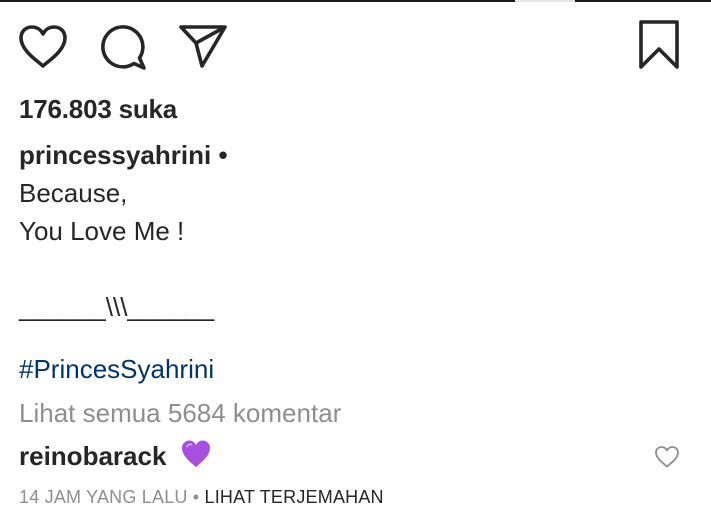 Image resolution: width=711 pixels, height=525 pixels. Describe the element at coordinates (73, 193) in the screenshot. I see `caption-line: Because,` at that location.